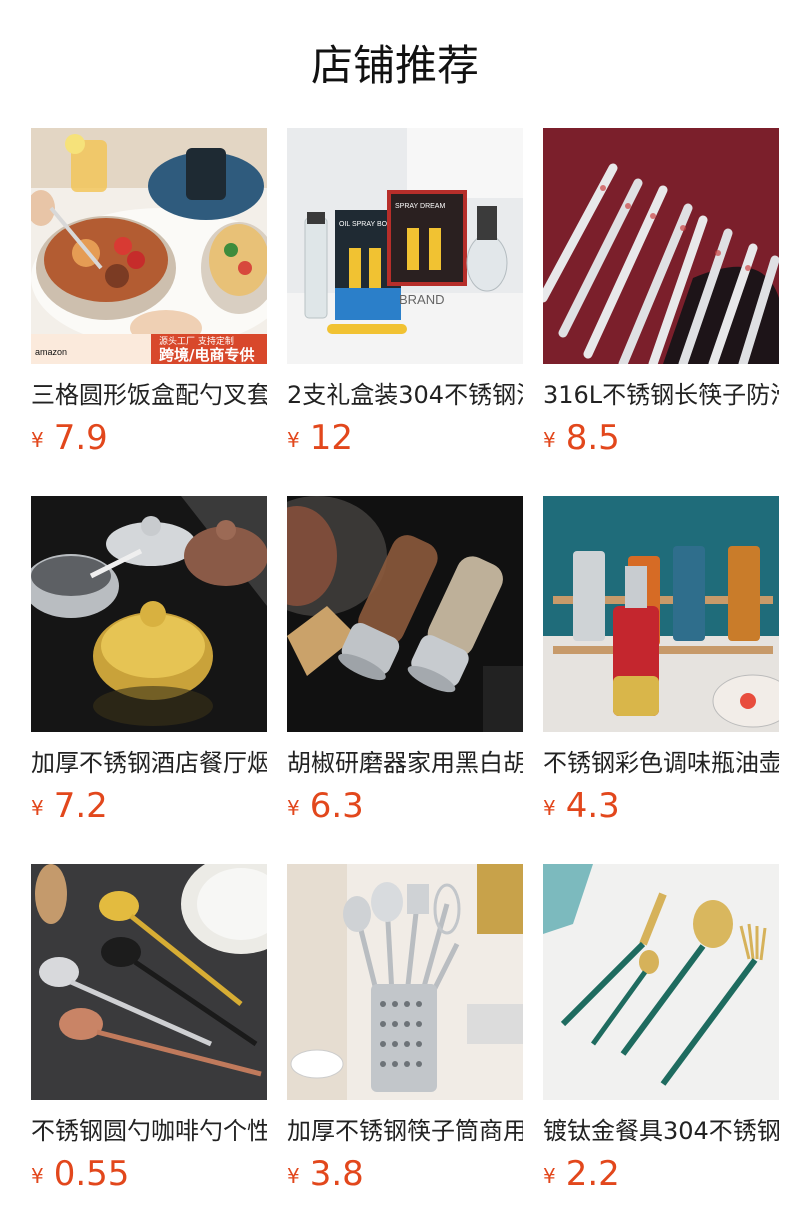  Describe the element at coordinates (405, 1174) in the screenshot. I see `product-price: ¥3.8` at that location.